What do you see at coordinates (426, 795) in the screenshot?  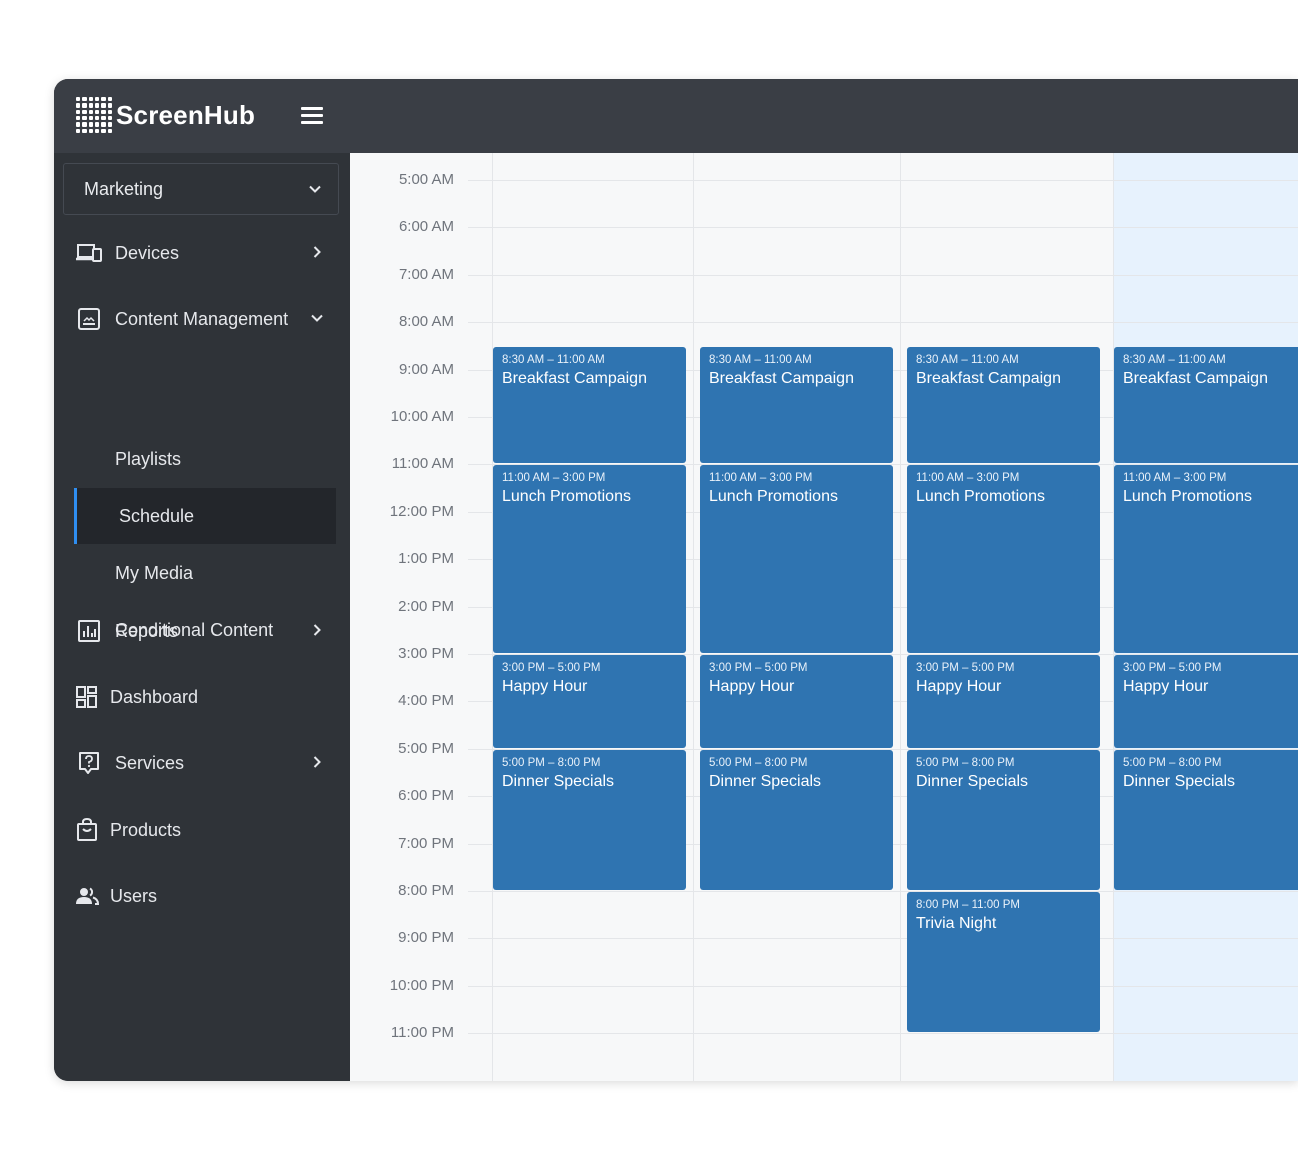 I see `time-label: 6:00 PM` at bounding box center [426, 795].